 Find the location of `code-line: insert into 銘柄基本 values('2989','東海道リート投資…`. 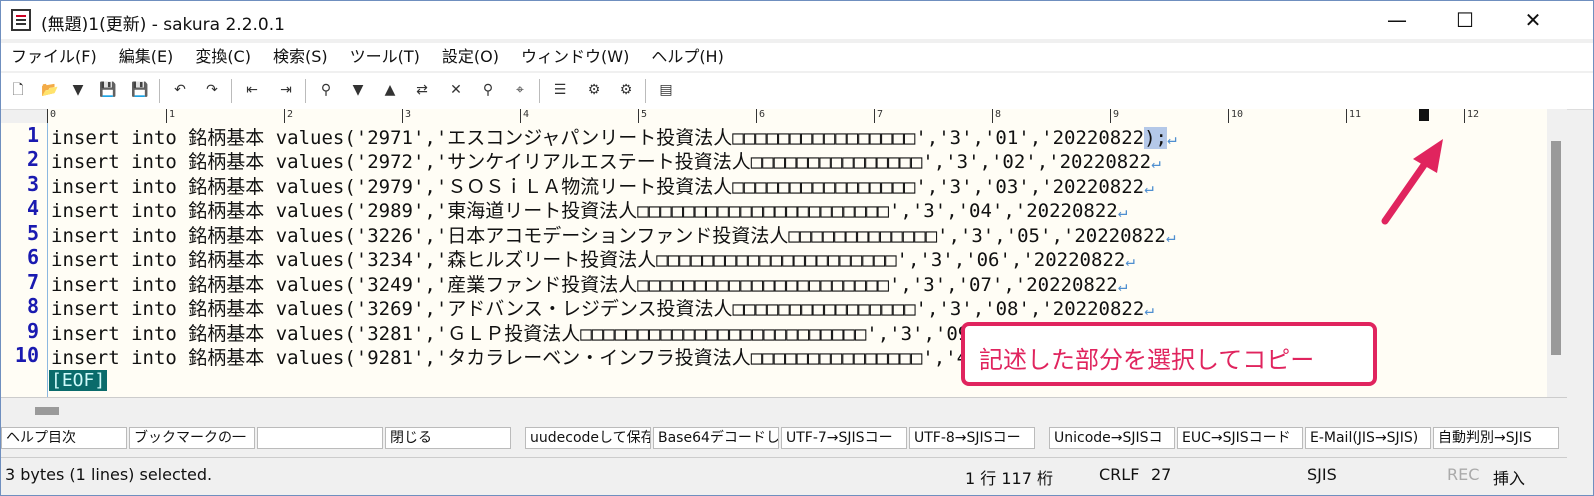

code-line: insert into 銘柄基本 values('2989','東海道リート投資… is located at coordinates (589, 209).